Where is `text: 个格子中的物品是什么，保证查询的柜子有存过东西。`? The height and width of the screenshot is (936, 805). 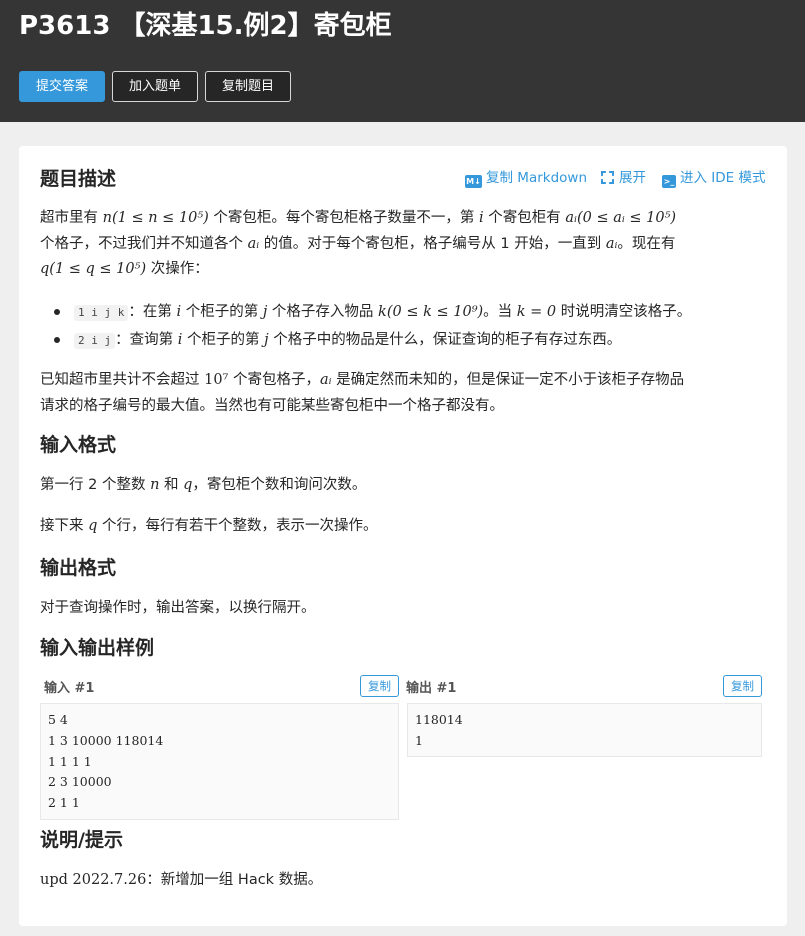 text: 个格子中的物品是什么，保证查询的柜子有存过东西。 is located at coordinates (445, 340).